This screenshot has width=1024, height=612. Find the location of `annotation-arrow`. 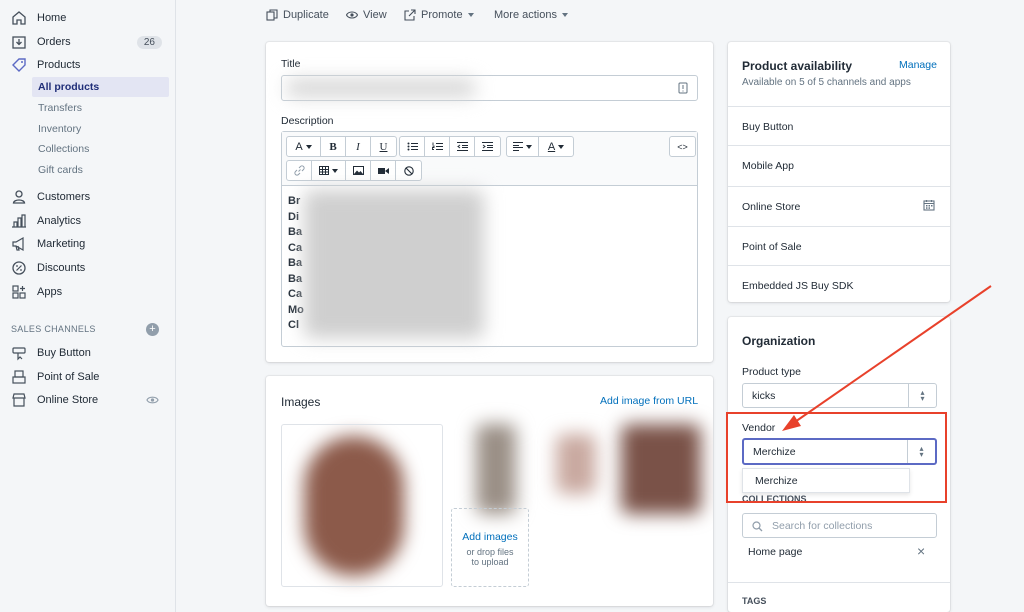

annotation-arrow is located at coordinates (887, 358).